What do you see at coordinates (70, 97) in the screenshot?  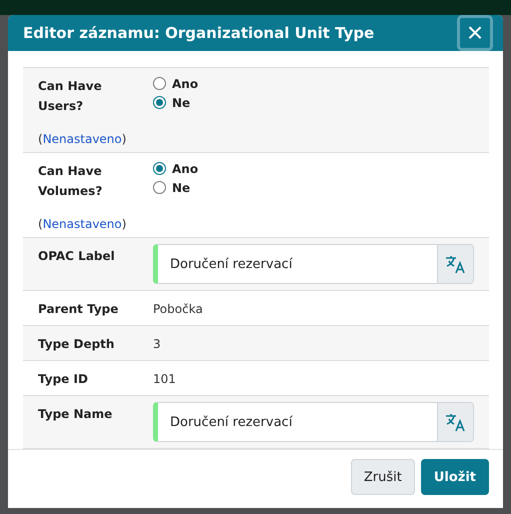 I see `field-label: Can Have Users?` at bounding box center [70, 97].